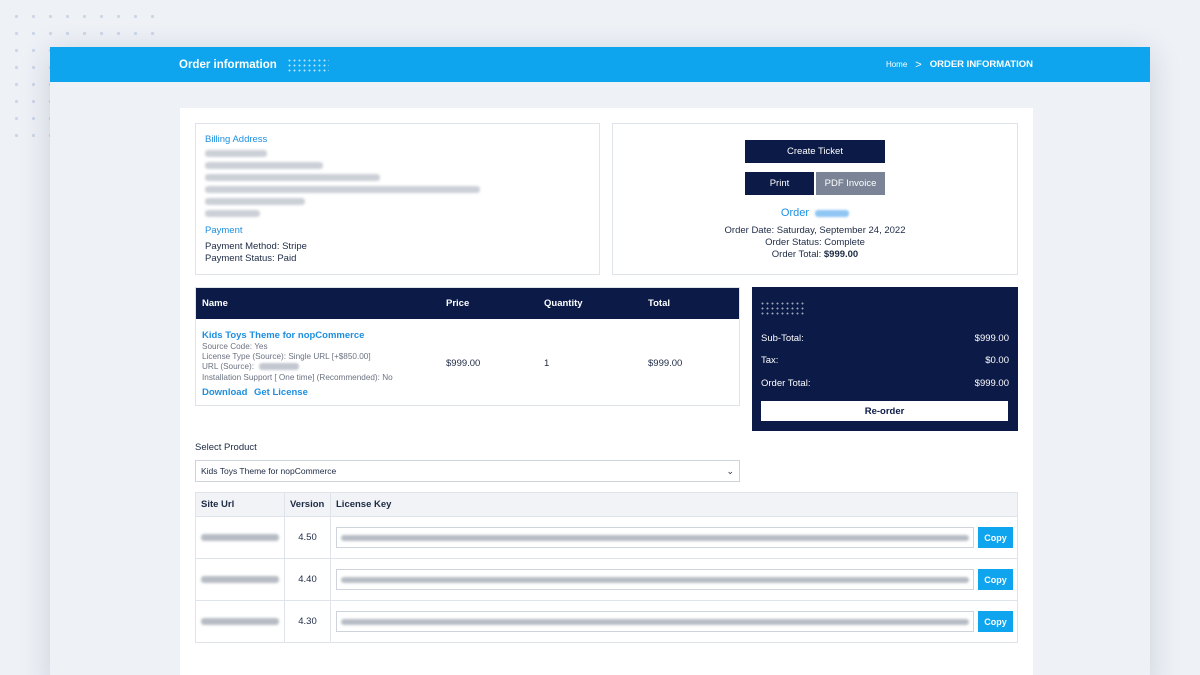 This screenshot has width=1200, height=675. What do you see at coordinates (251, 258) in the screenshot?
I see `payment-status: Payment Status: Paid` at bounding box center [251, 258].